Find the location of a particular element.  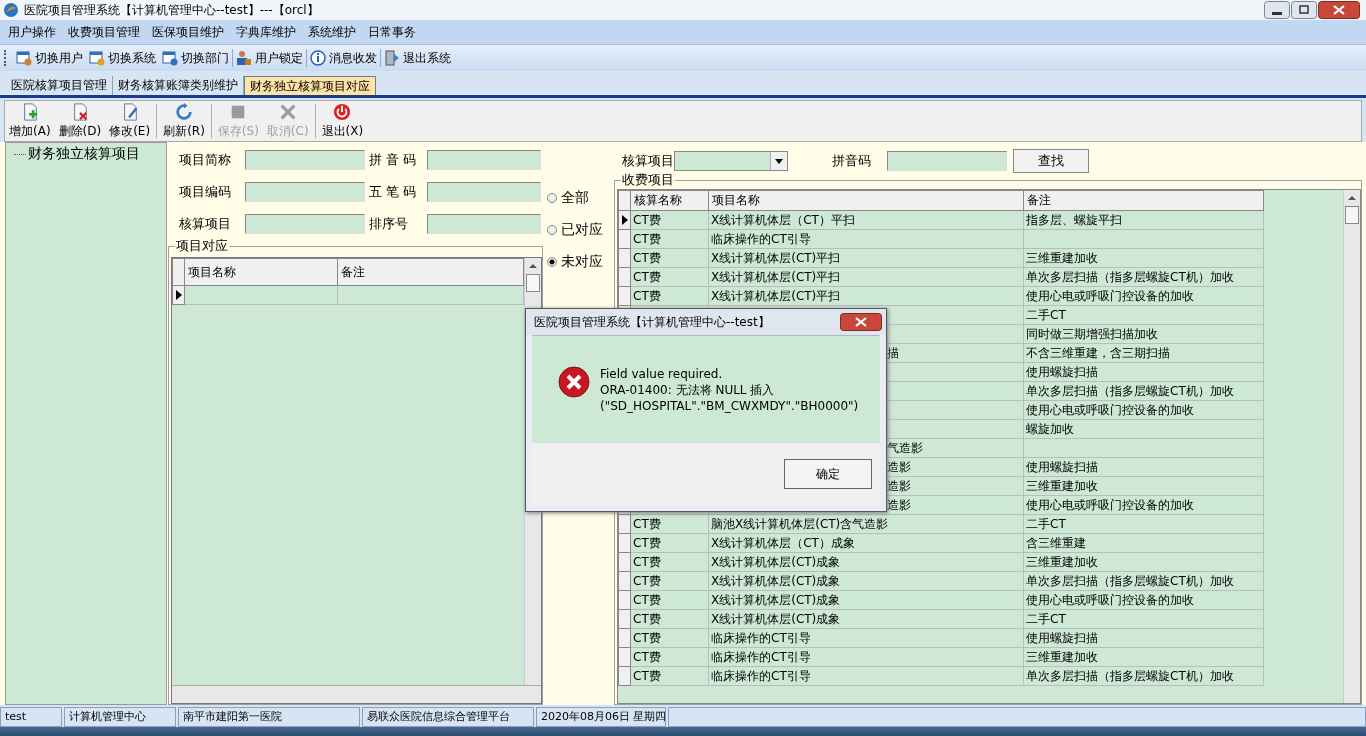

table-cell-text: 气造影 is located at coordinates (904, 447).